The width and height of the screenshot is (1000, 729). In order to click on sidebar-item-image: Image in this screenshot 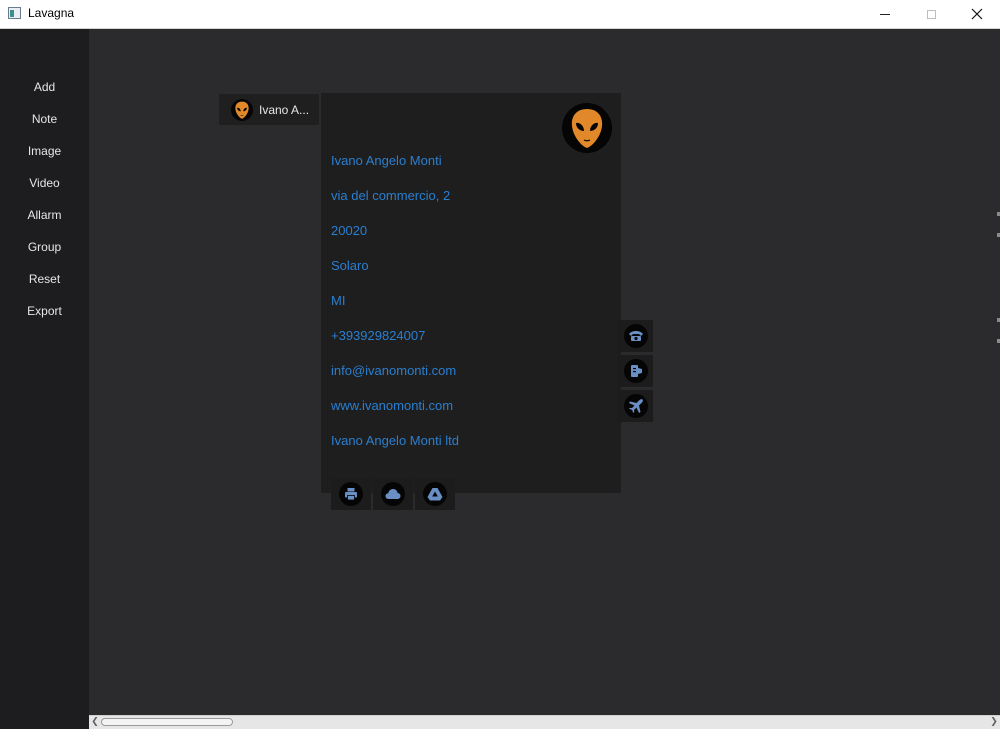, I will do `click(44, 151)`.